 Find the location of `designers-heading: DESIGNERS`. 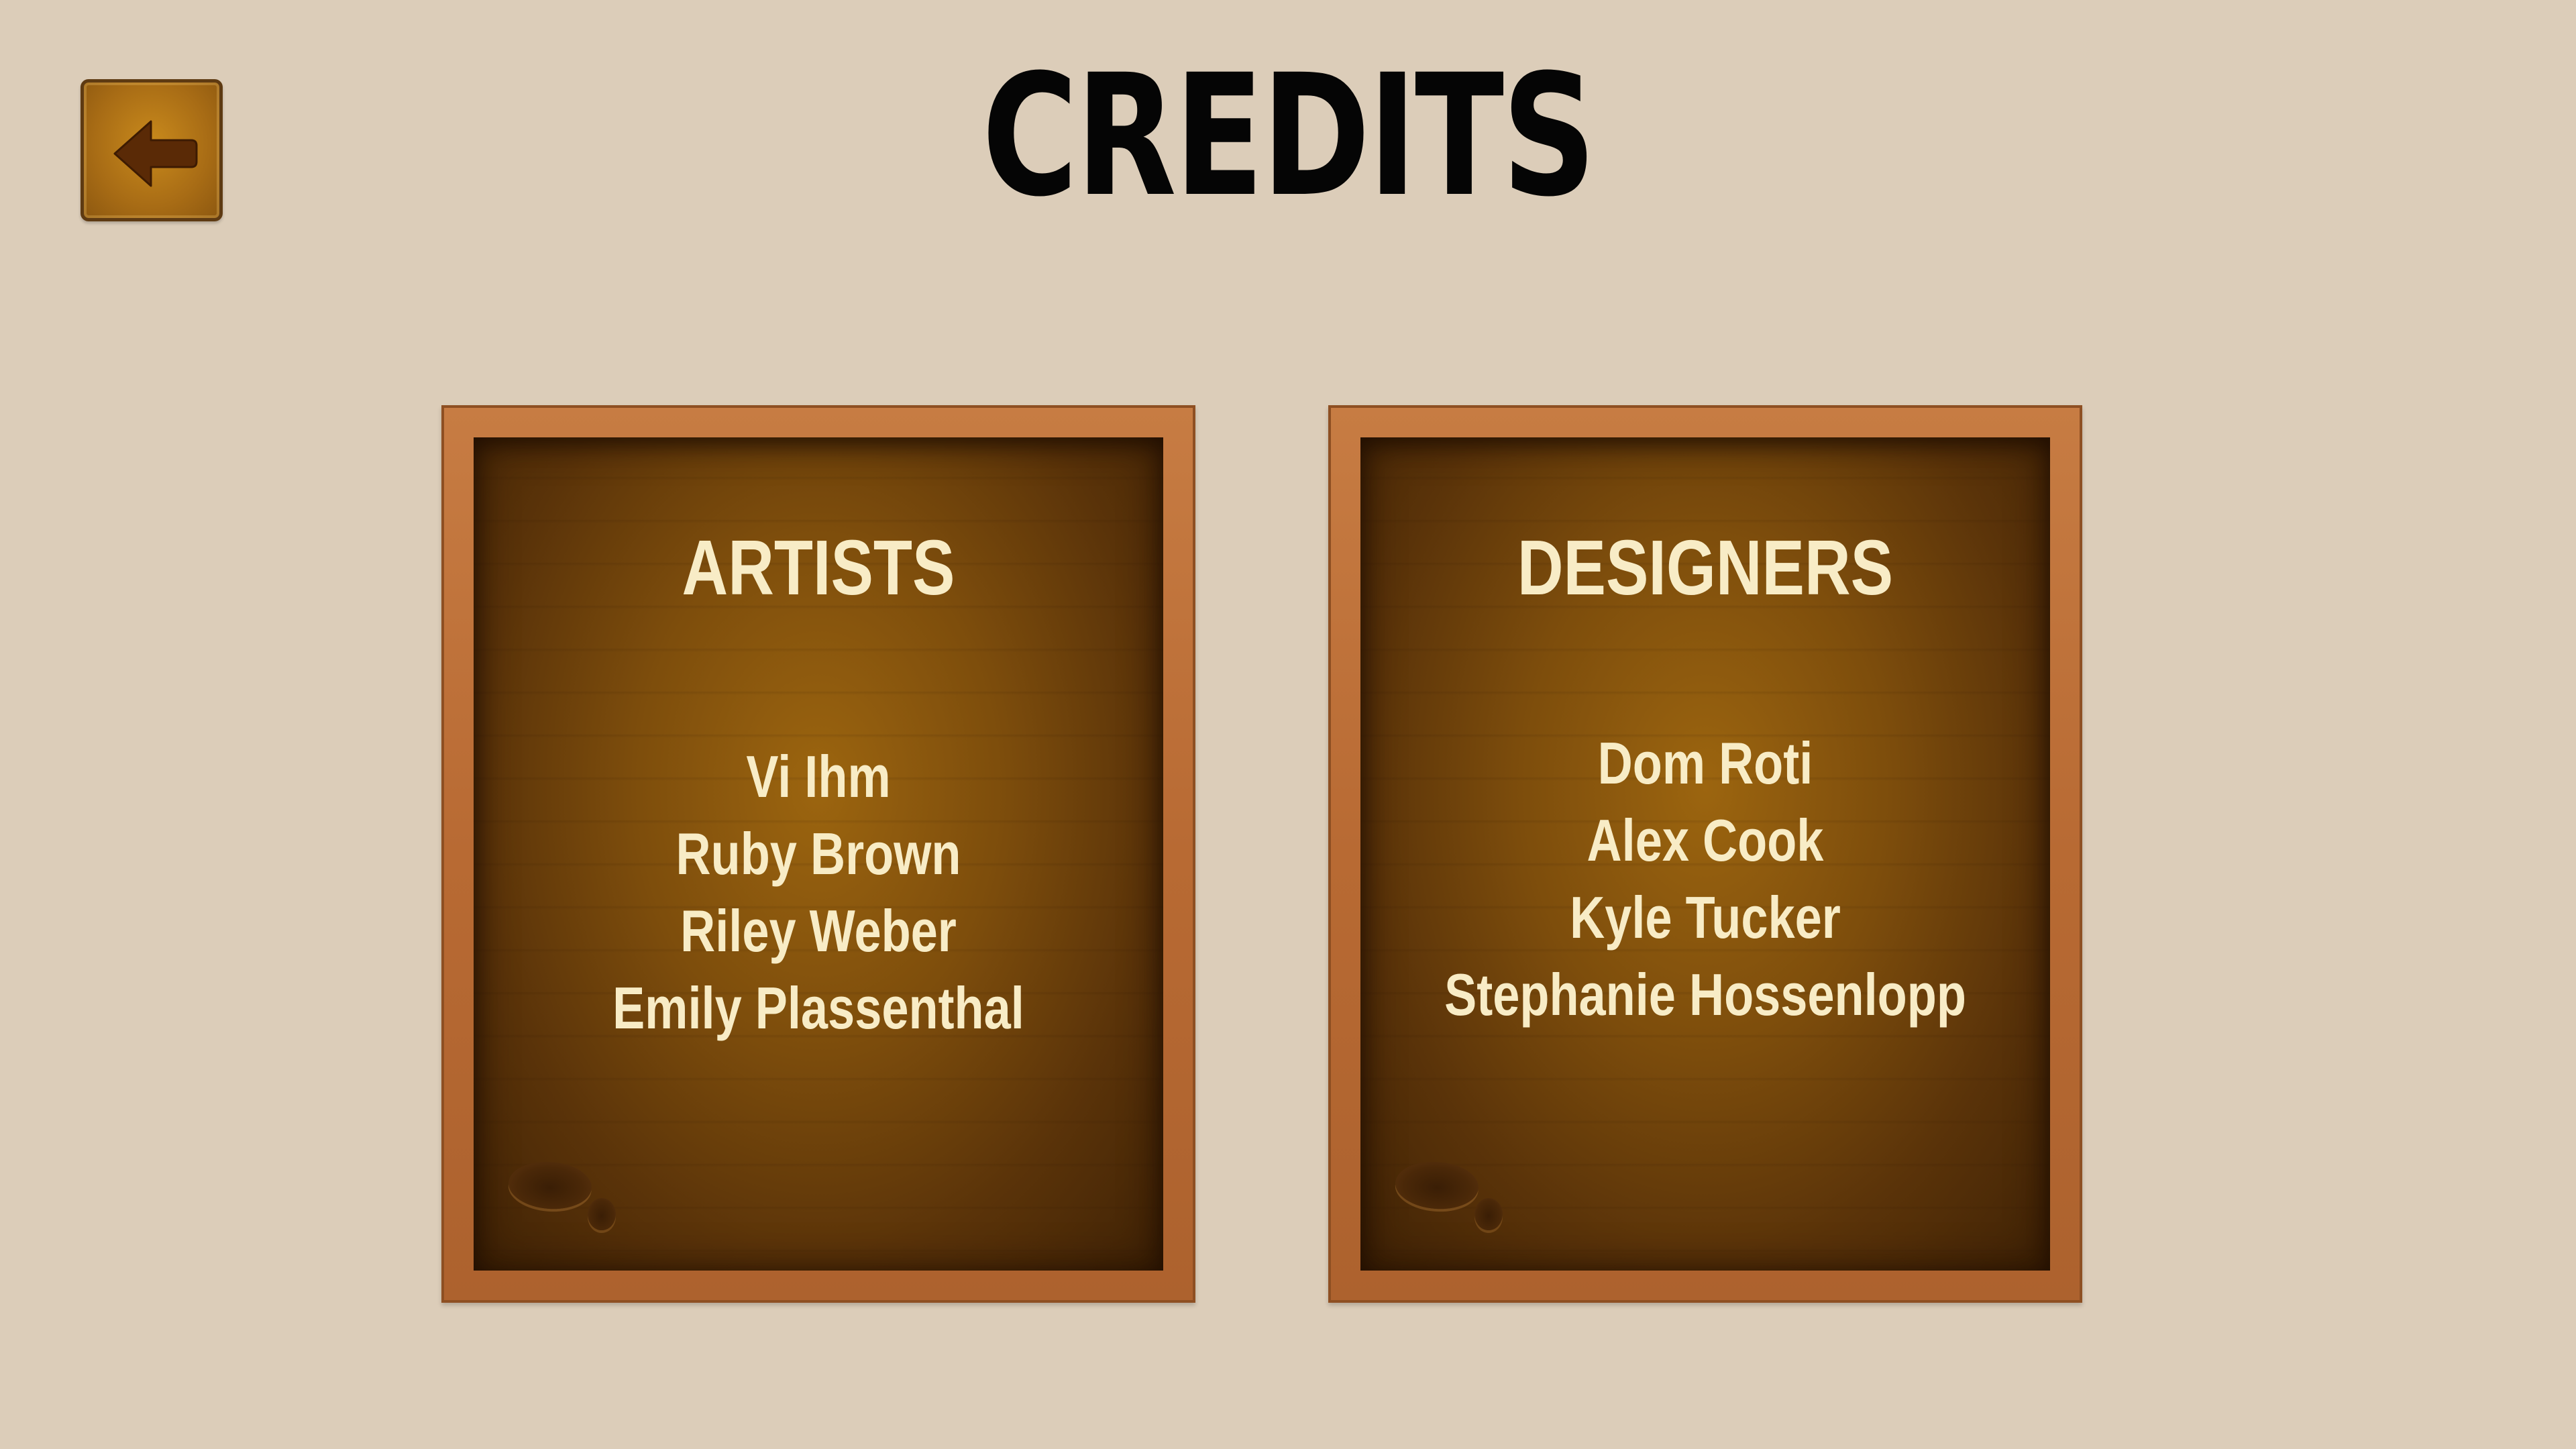

designers-heading: DESIGNERS is located at coordinates (1705, 567).